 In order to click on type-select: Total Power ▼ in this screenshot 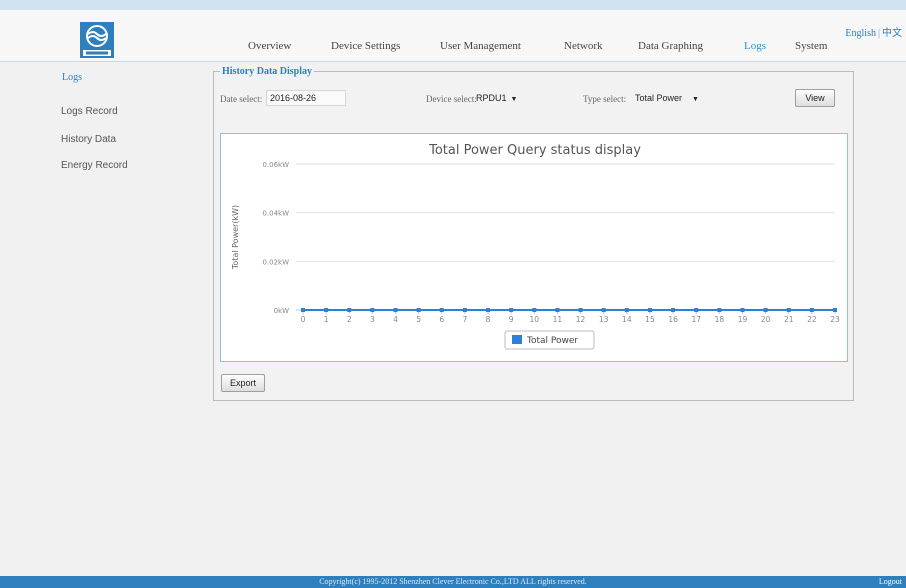, I will do `click(667, 98)`.